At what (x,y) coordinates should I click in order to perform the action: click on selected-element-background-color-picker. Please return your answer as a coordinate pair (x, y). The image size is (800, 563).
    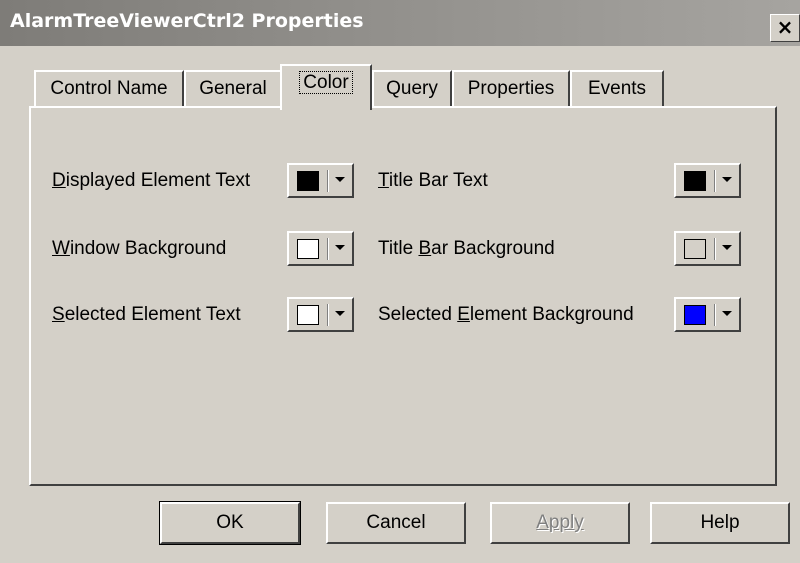
    Looking at the image, I should click on (707, 314).